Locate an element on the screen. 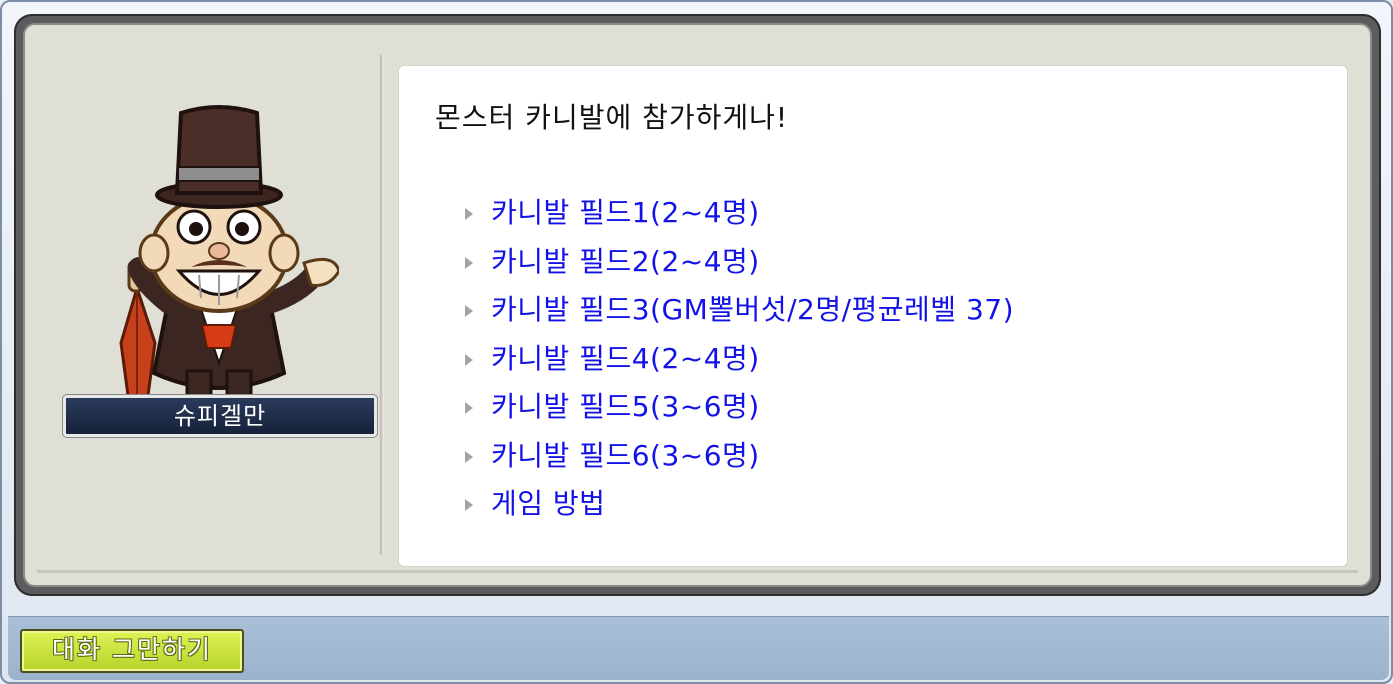  end-chat-button: 대화 그만하기 is located at coordinates (132, 651).